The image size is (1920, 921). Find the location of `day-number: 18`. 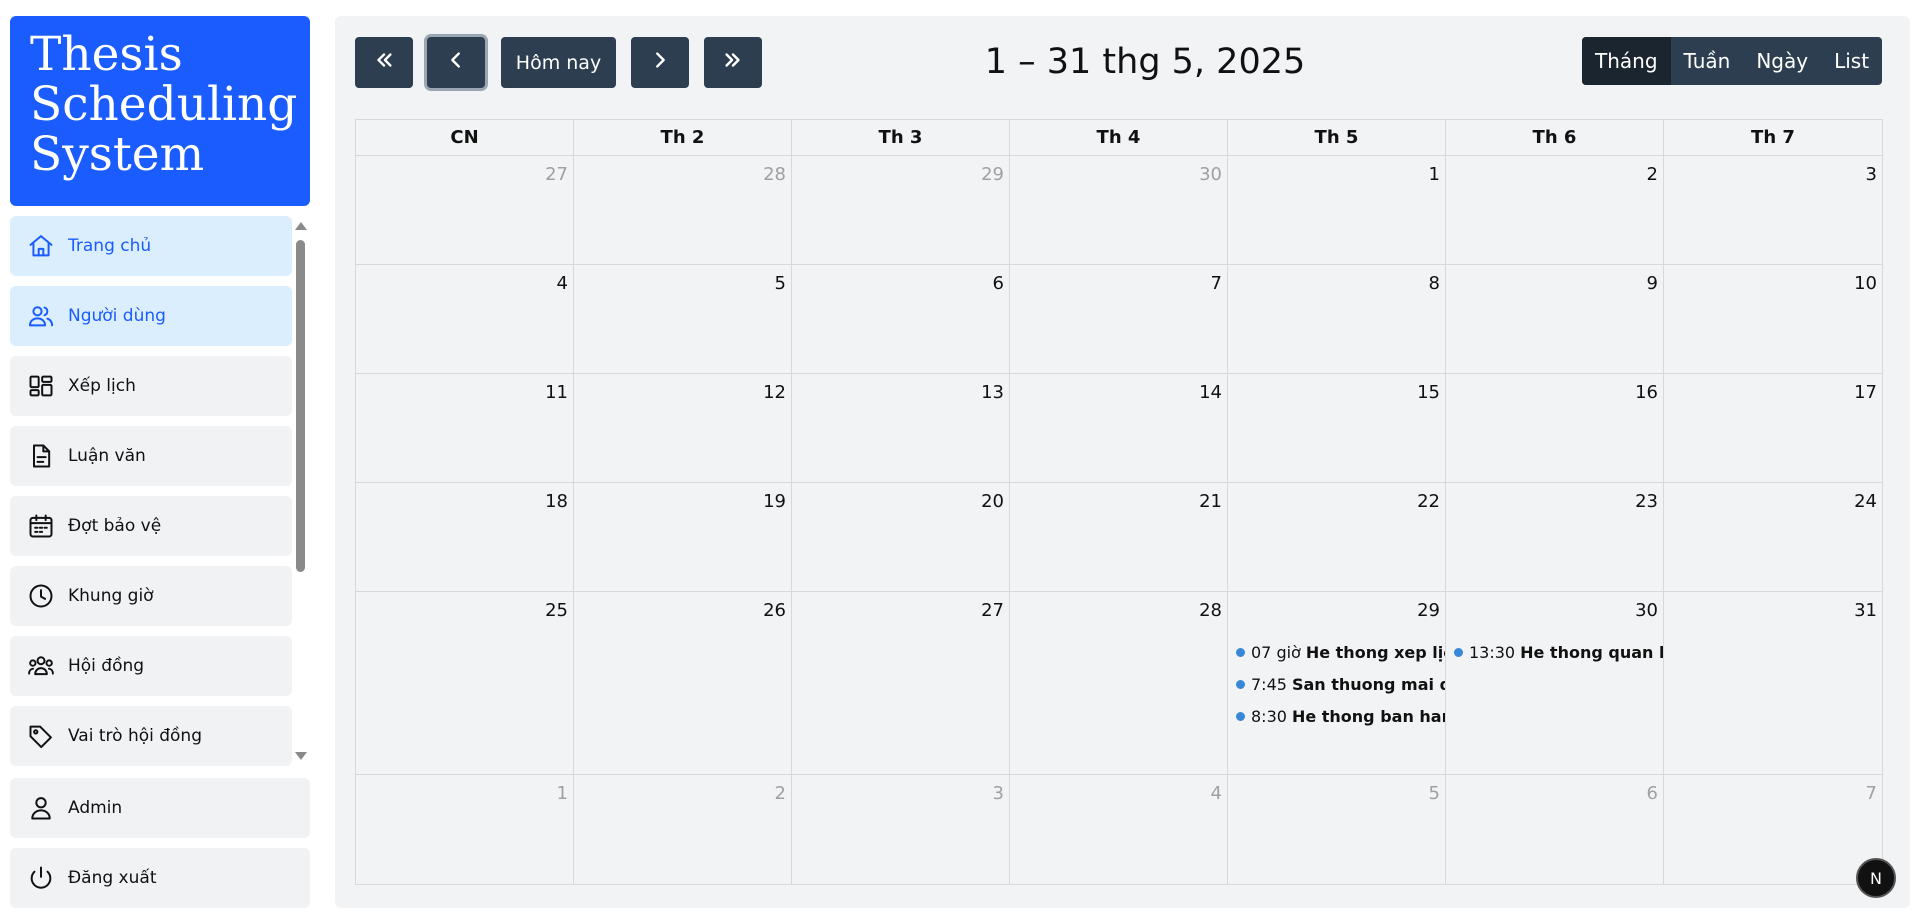

day-number: 18 is located at coordinates (556, 501).